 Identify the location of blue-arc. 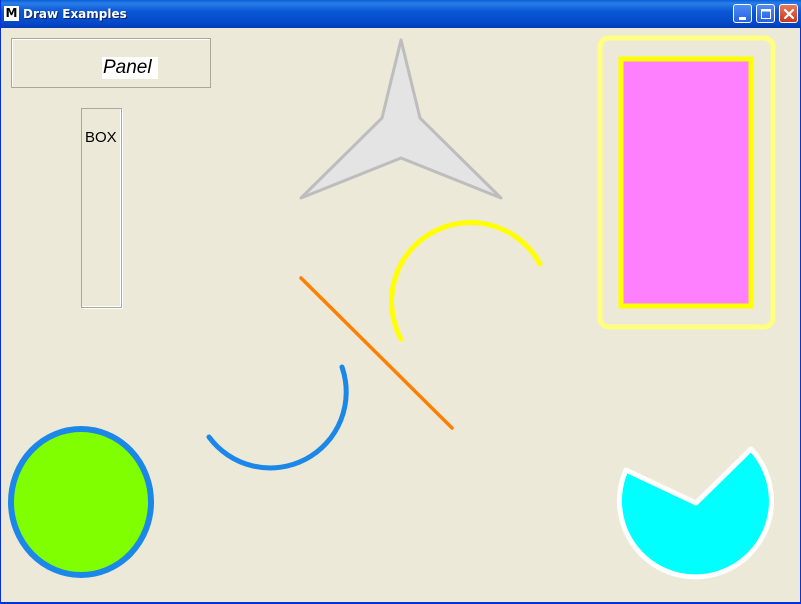
(277, 417).